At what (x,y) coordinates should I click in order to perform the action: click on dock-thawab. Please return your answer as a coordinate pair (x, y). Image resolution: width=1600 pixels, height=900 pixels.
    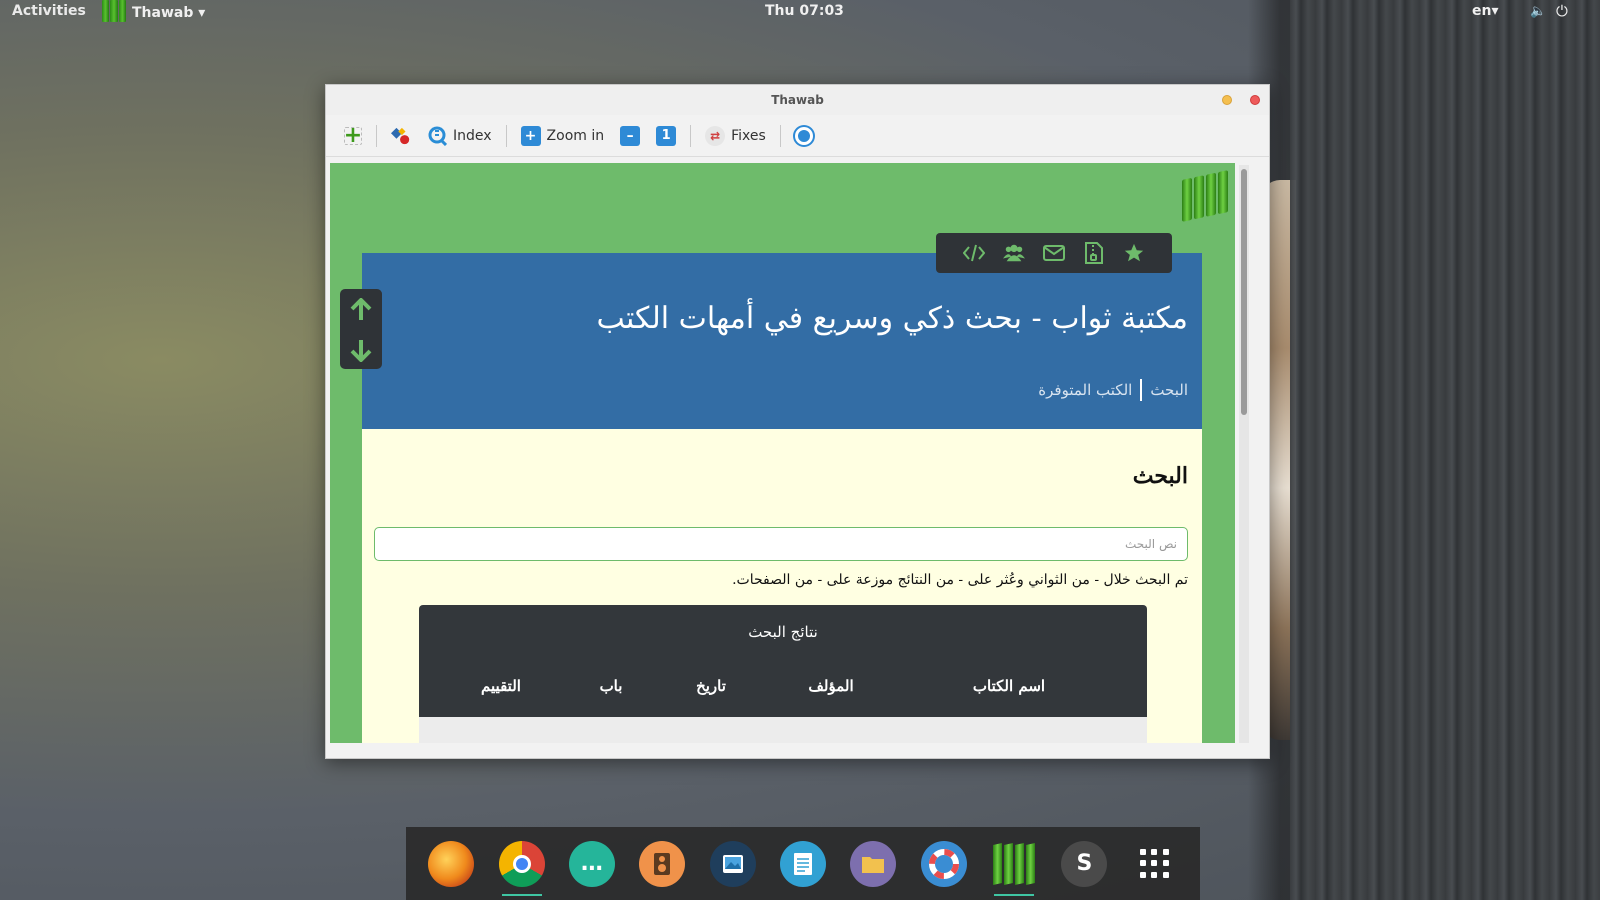
    Looking at the image, I should click on (1014, 868).